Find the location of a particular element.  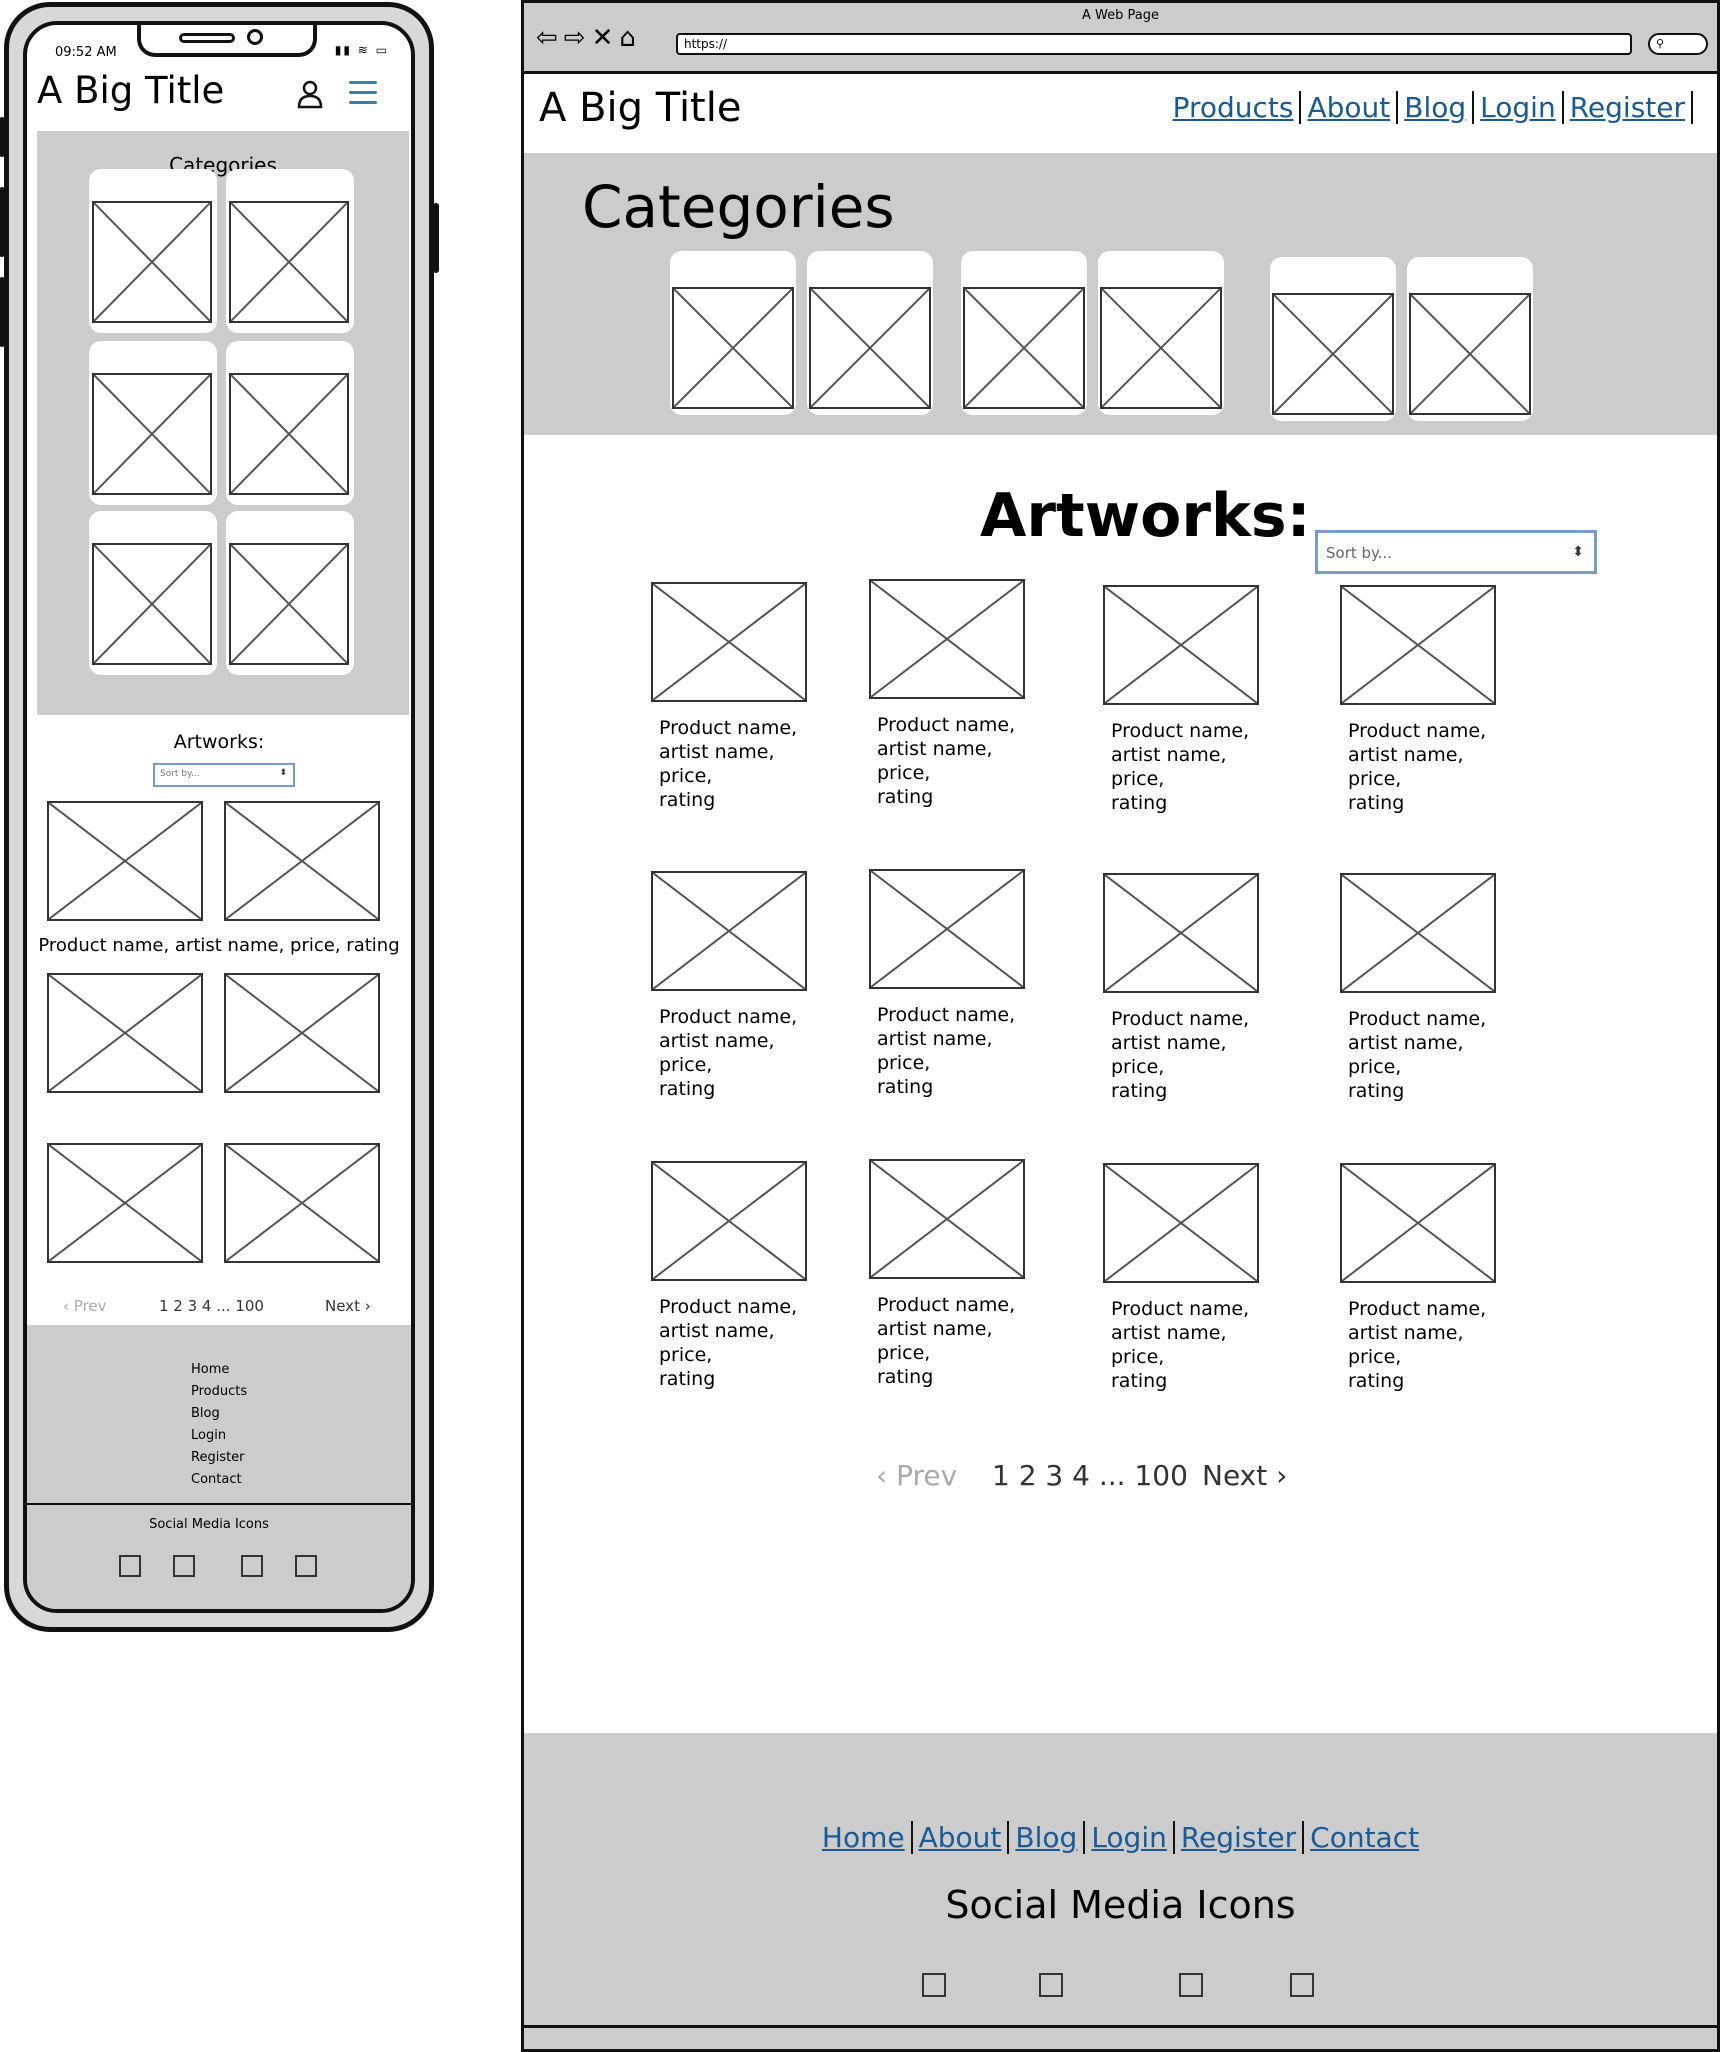

wifi-icon: ≋ is located at coordinates (363, 50).